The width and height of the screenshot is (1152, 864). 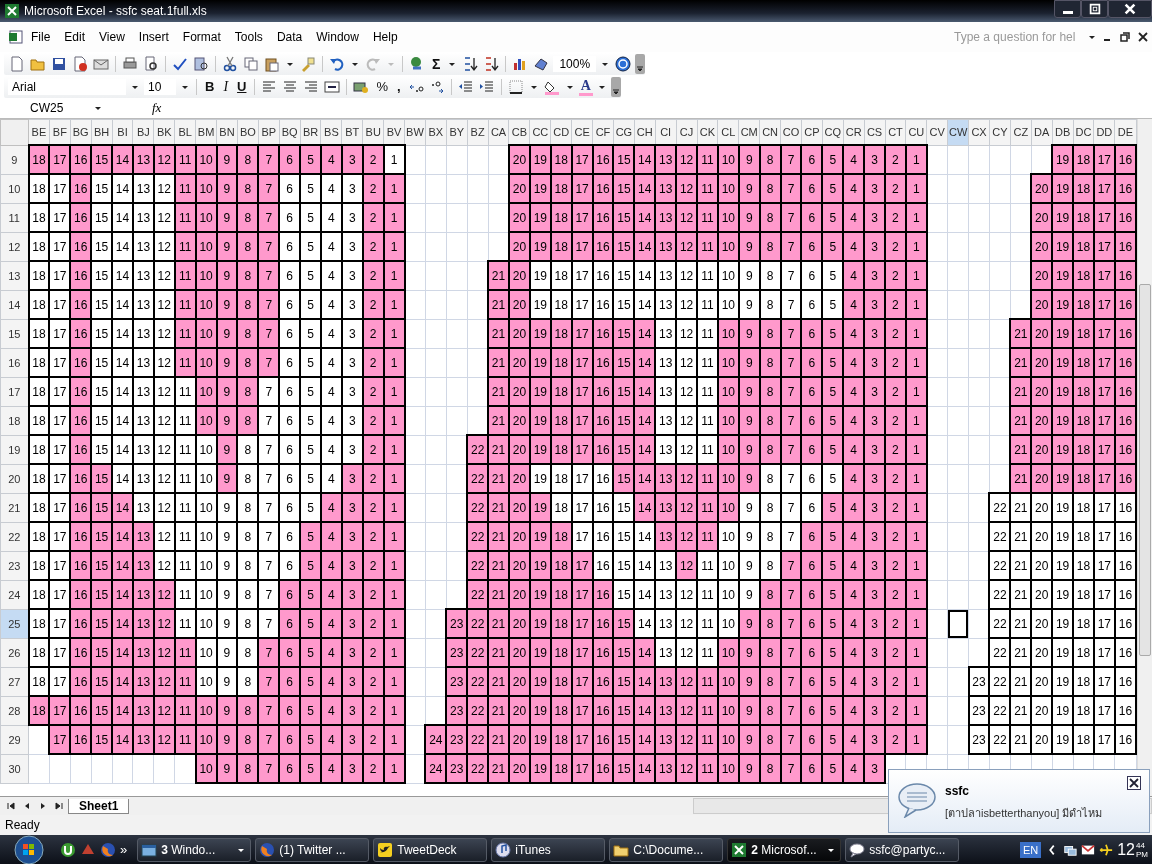 What do you see at coordinates (515, 86) in the screenshot?
I see `borders-icon` at bounding box center [515, 86].